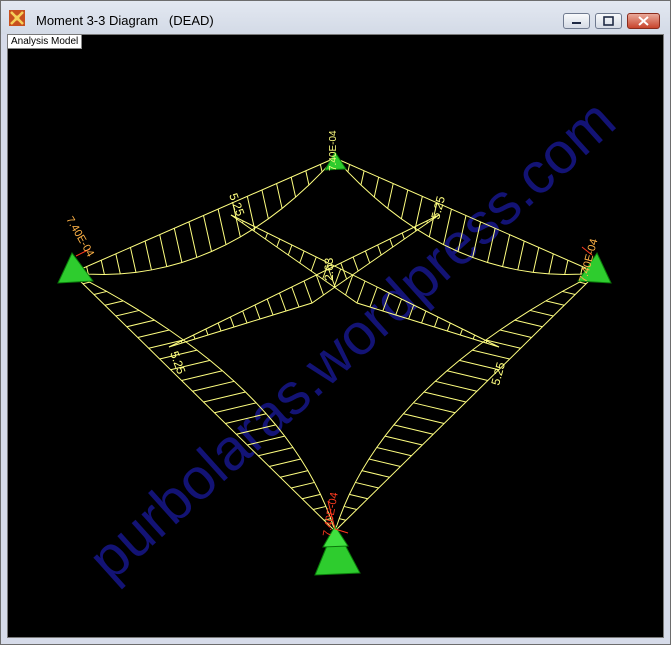 Image resolution: width=671 pixels, height=645 pixels. What do you see at coordinates (498, 373) in the screenshot?
I see `label-right-beam: 5.25` at bounding box center [498, 373].